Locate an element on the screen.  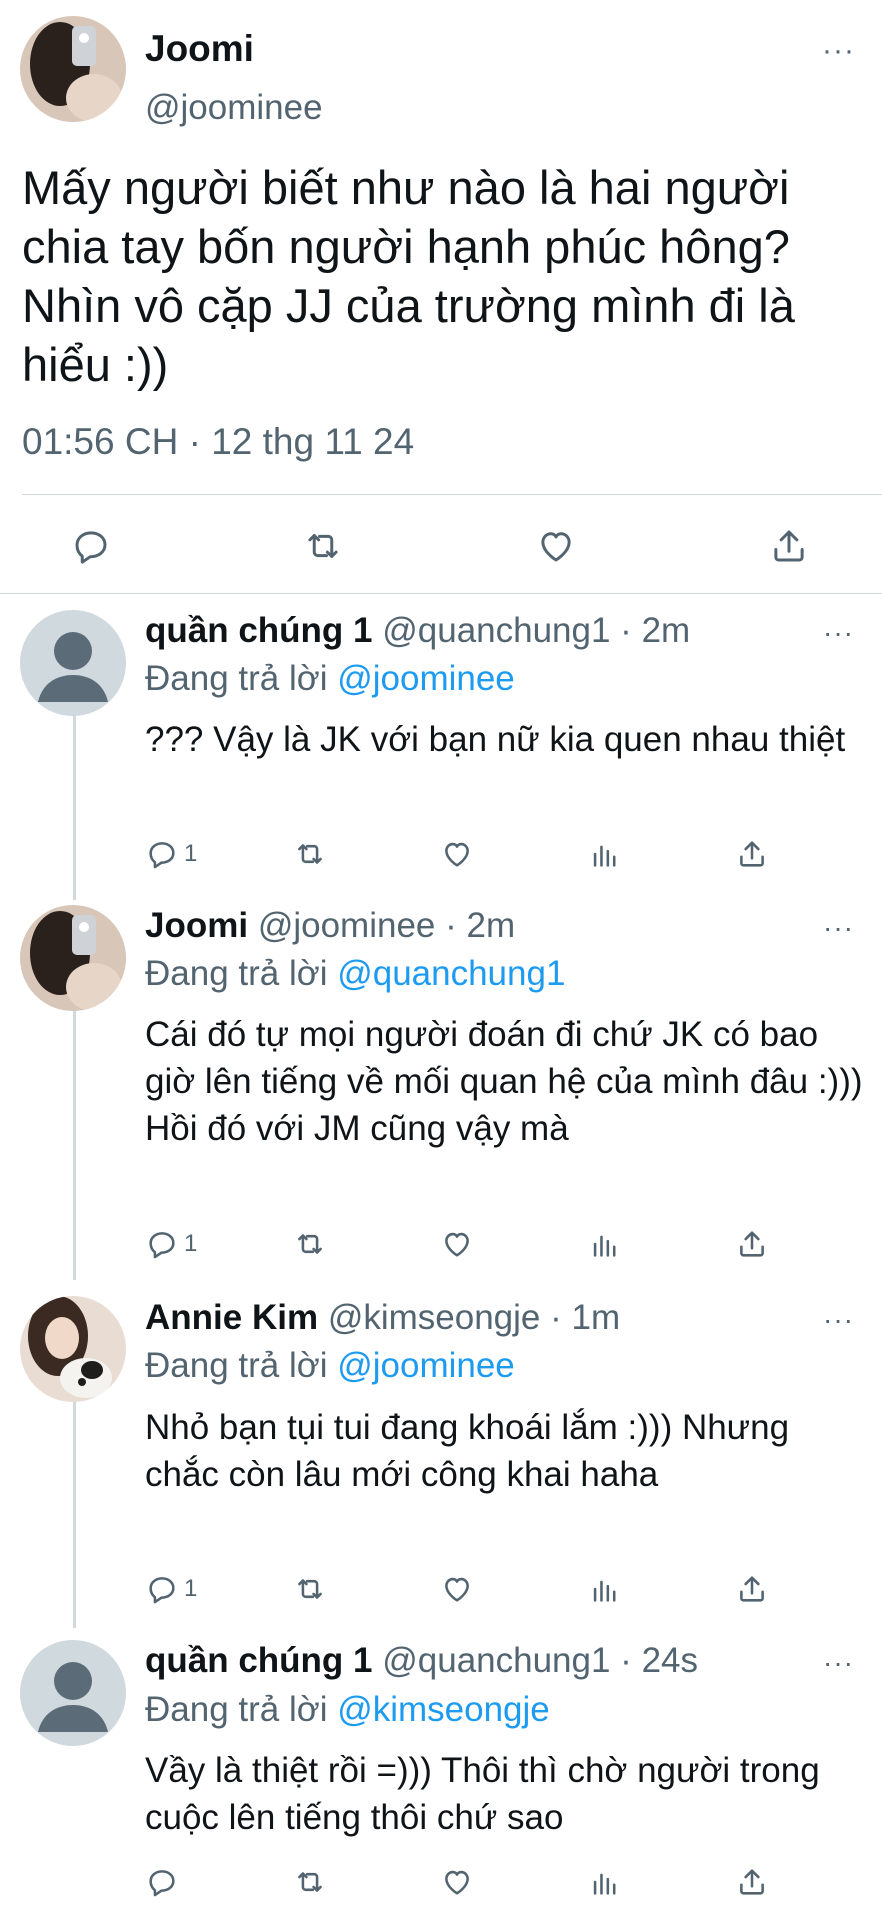
reply-header: Joomi @joominee · 2m is located at coordinates (330, 925).